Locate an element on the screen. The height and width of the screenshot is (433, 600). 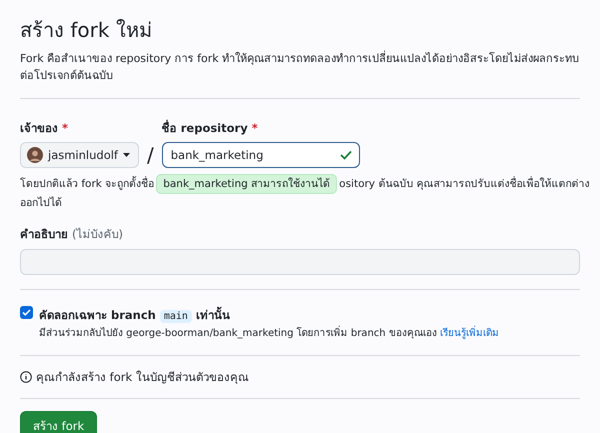
checkbox is located at coordinates (26, 312).